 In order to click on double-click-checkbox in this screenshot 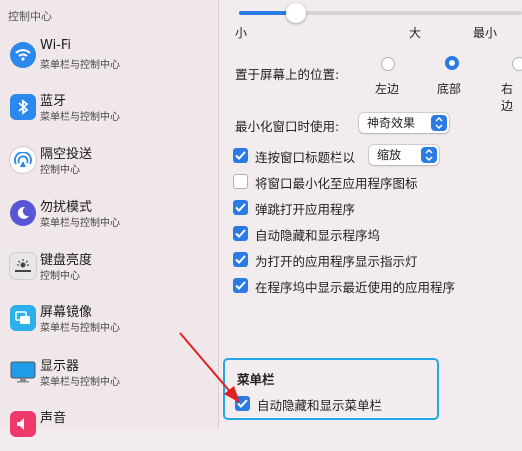, I will do `click(240, 155)`.